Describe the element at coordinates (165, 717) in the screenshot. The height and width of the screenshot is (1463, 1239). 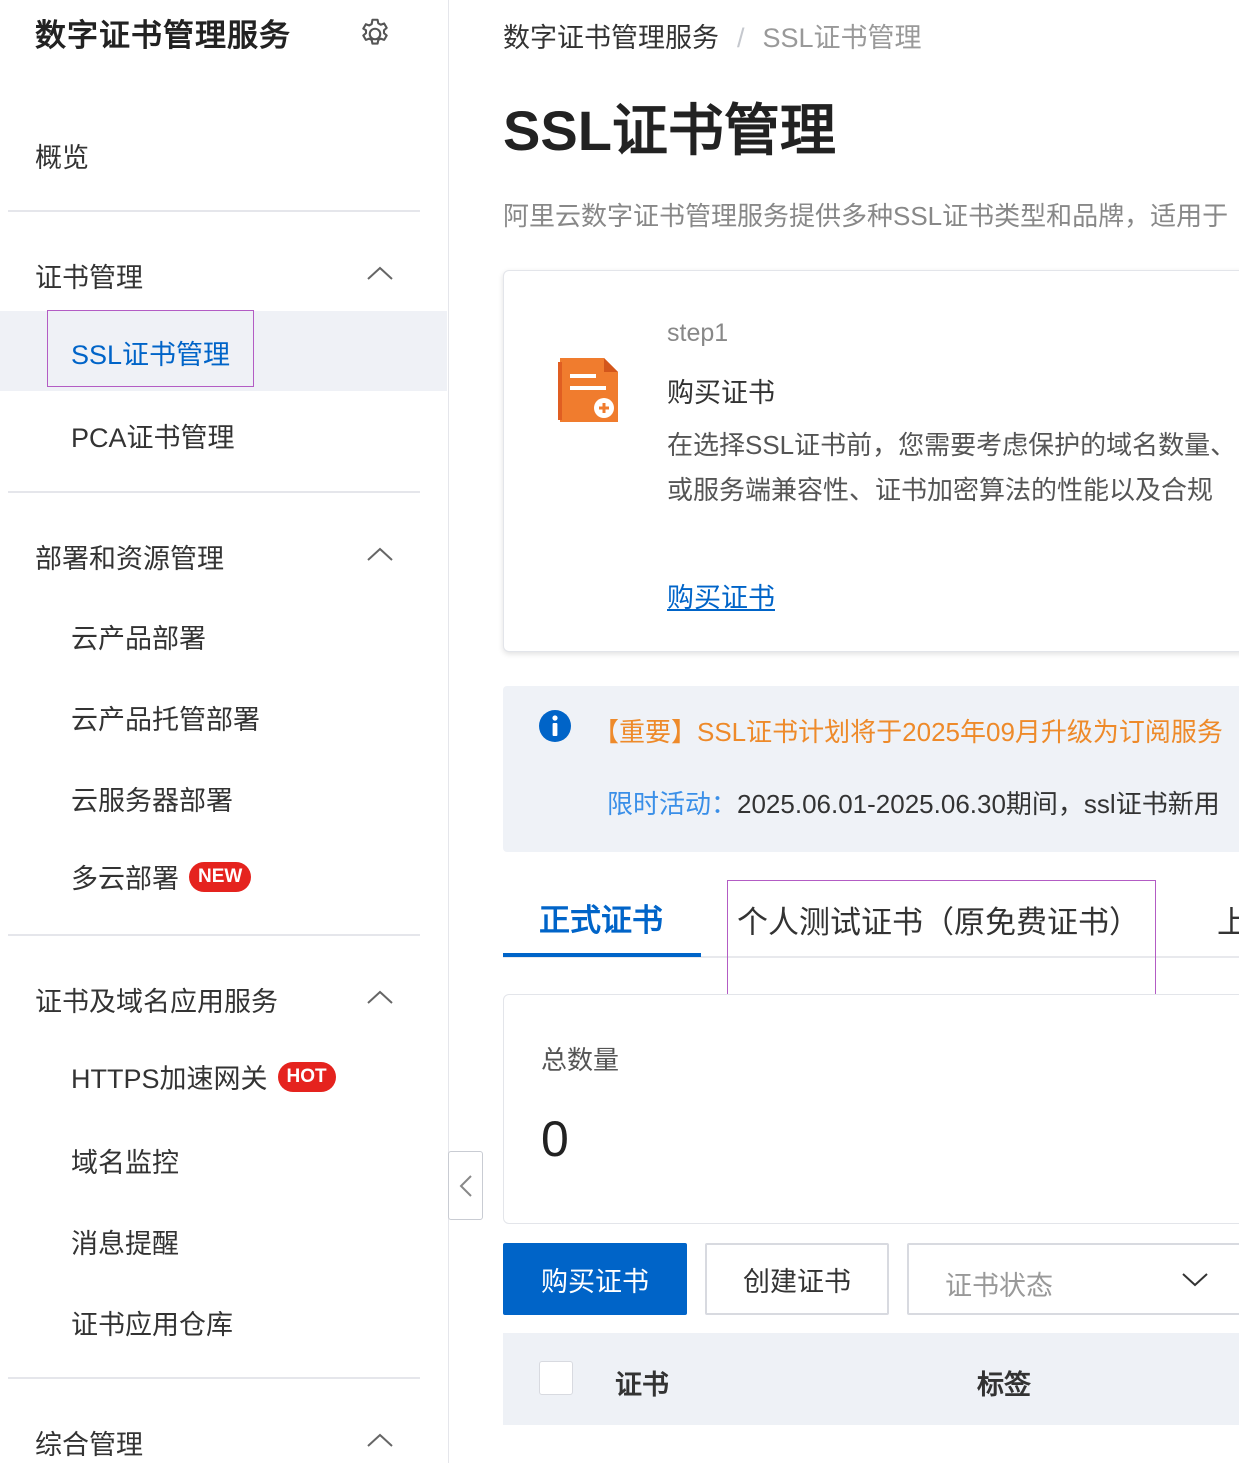
I see `sidebar-item-cloud-hosted-deploy: 云产品托管部署` at that location.